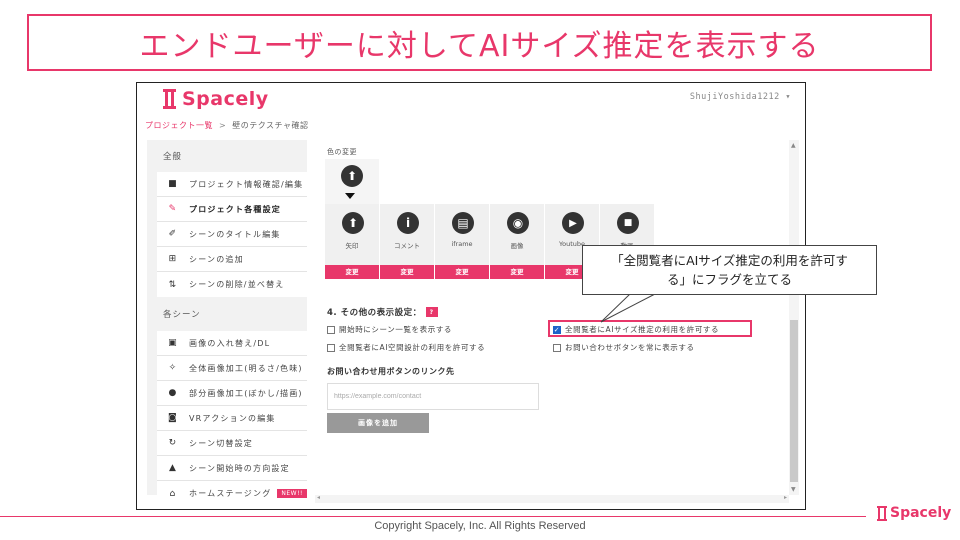 The image size is (960, 540). Describe the element at coordinates (232, 234) in the screenshot. I see `sidebar-item-scene-title: ✐ シーンのタイトル編集` at that location.